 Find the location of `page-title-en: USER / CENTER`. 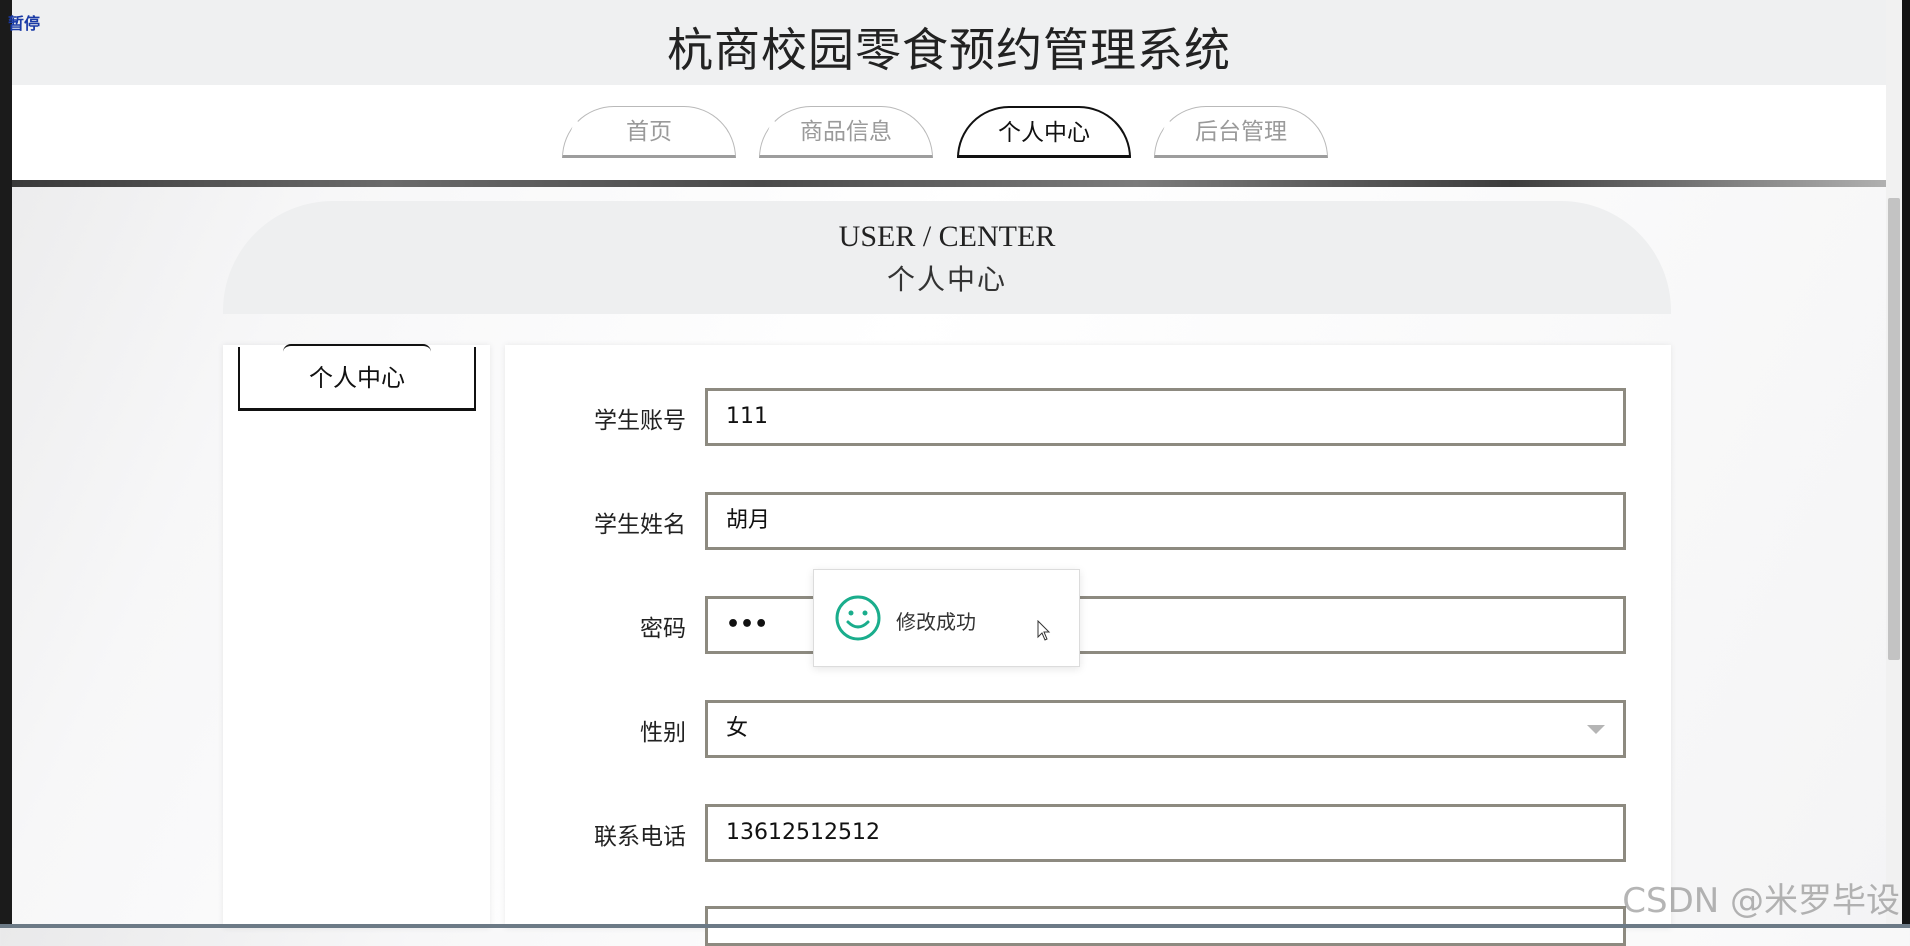

page-title-en: USER / CENTER is located at coordinates (947, 236).